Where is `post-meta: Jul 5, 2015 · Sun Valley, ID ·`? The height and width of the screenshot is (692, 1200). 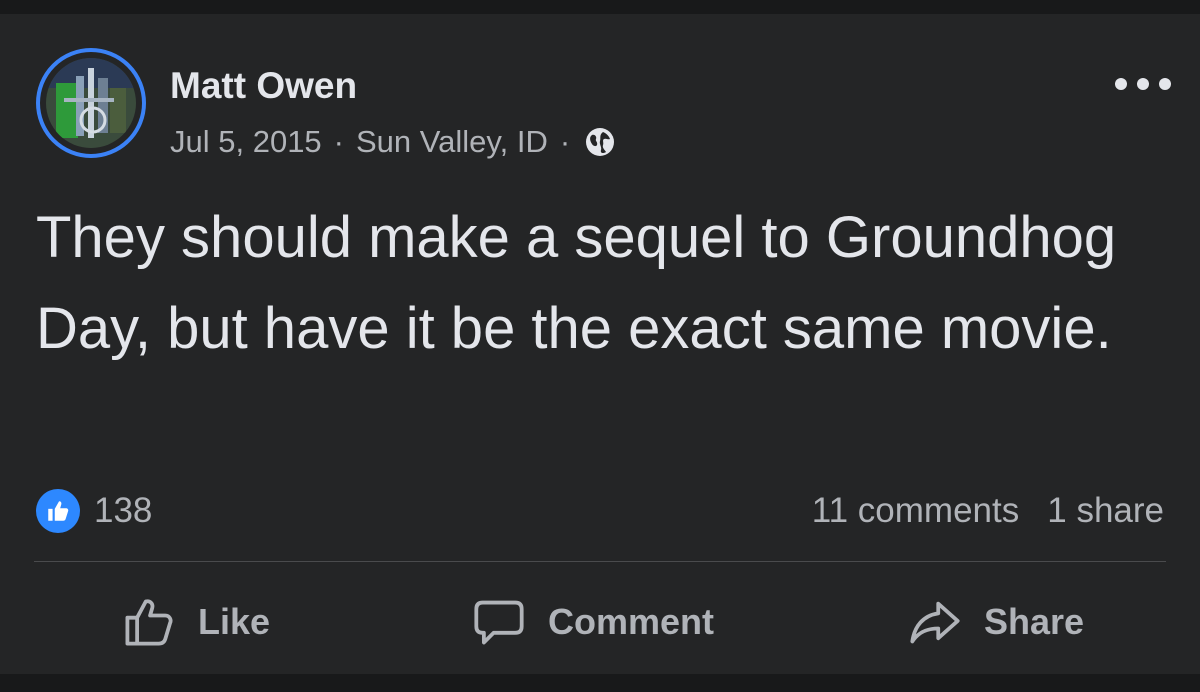
post-meta: Jul 5, 2015 · Sun Valley, ID · is located at coordinates (393, 142).